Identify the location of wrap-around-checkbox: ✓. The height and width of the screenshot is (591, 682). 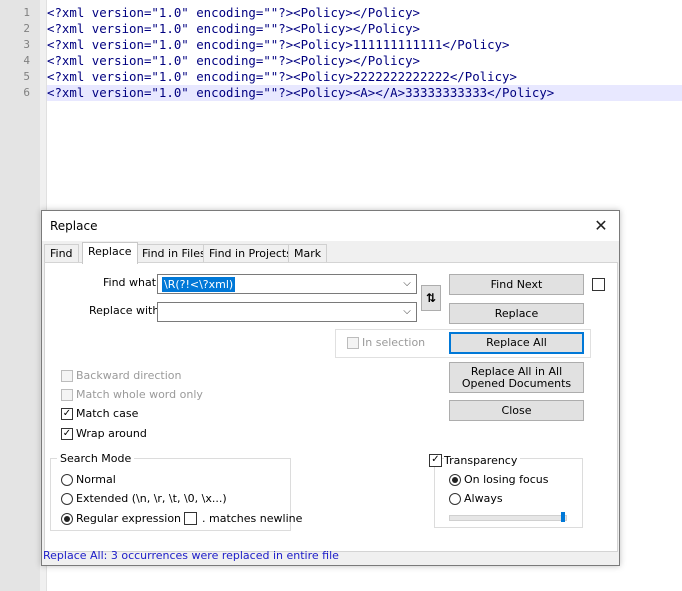
(67, 434).